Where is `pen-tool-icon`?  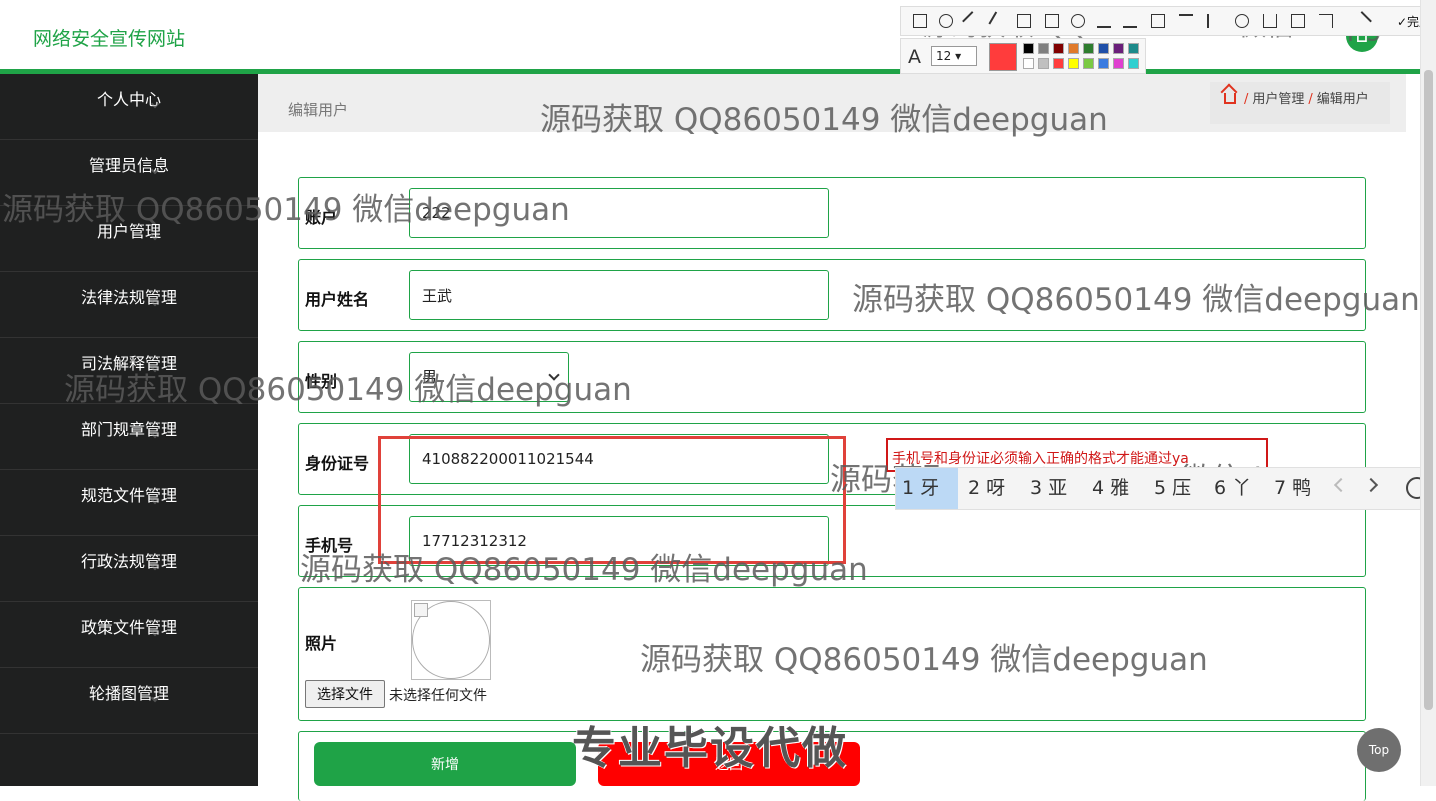 pen-tool-icon is located at coordinates (998, 21).